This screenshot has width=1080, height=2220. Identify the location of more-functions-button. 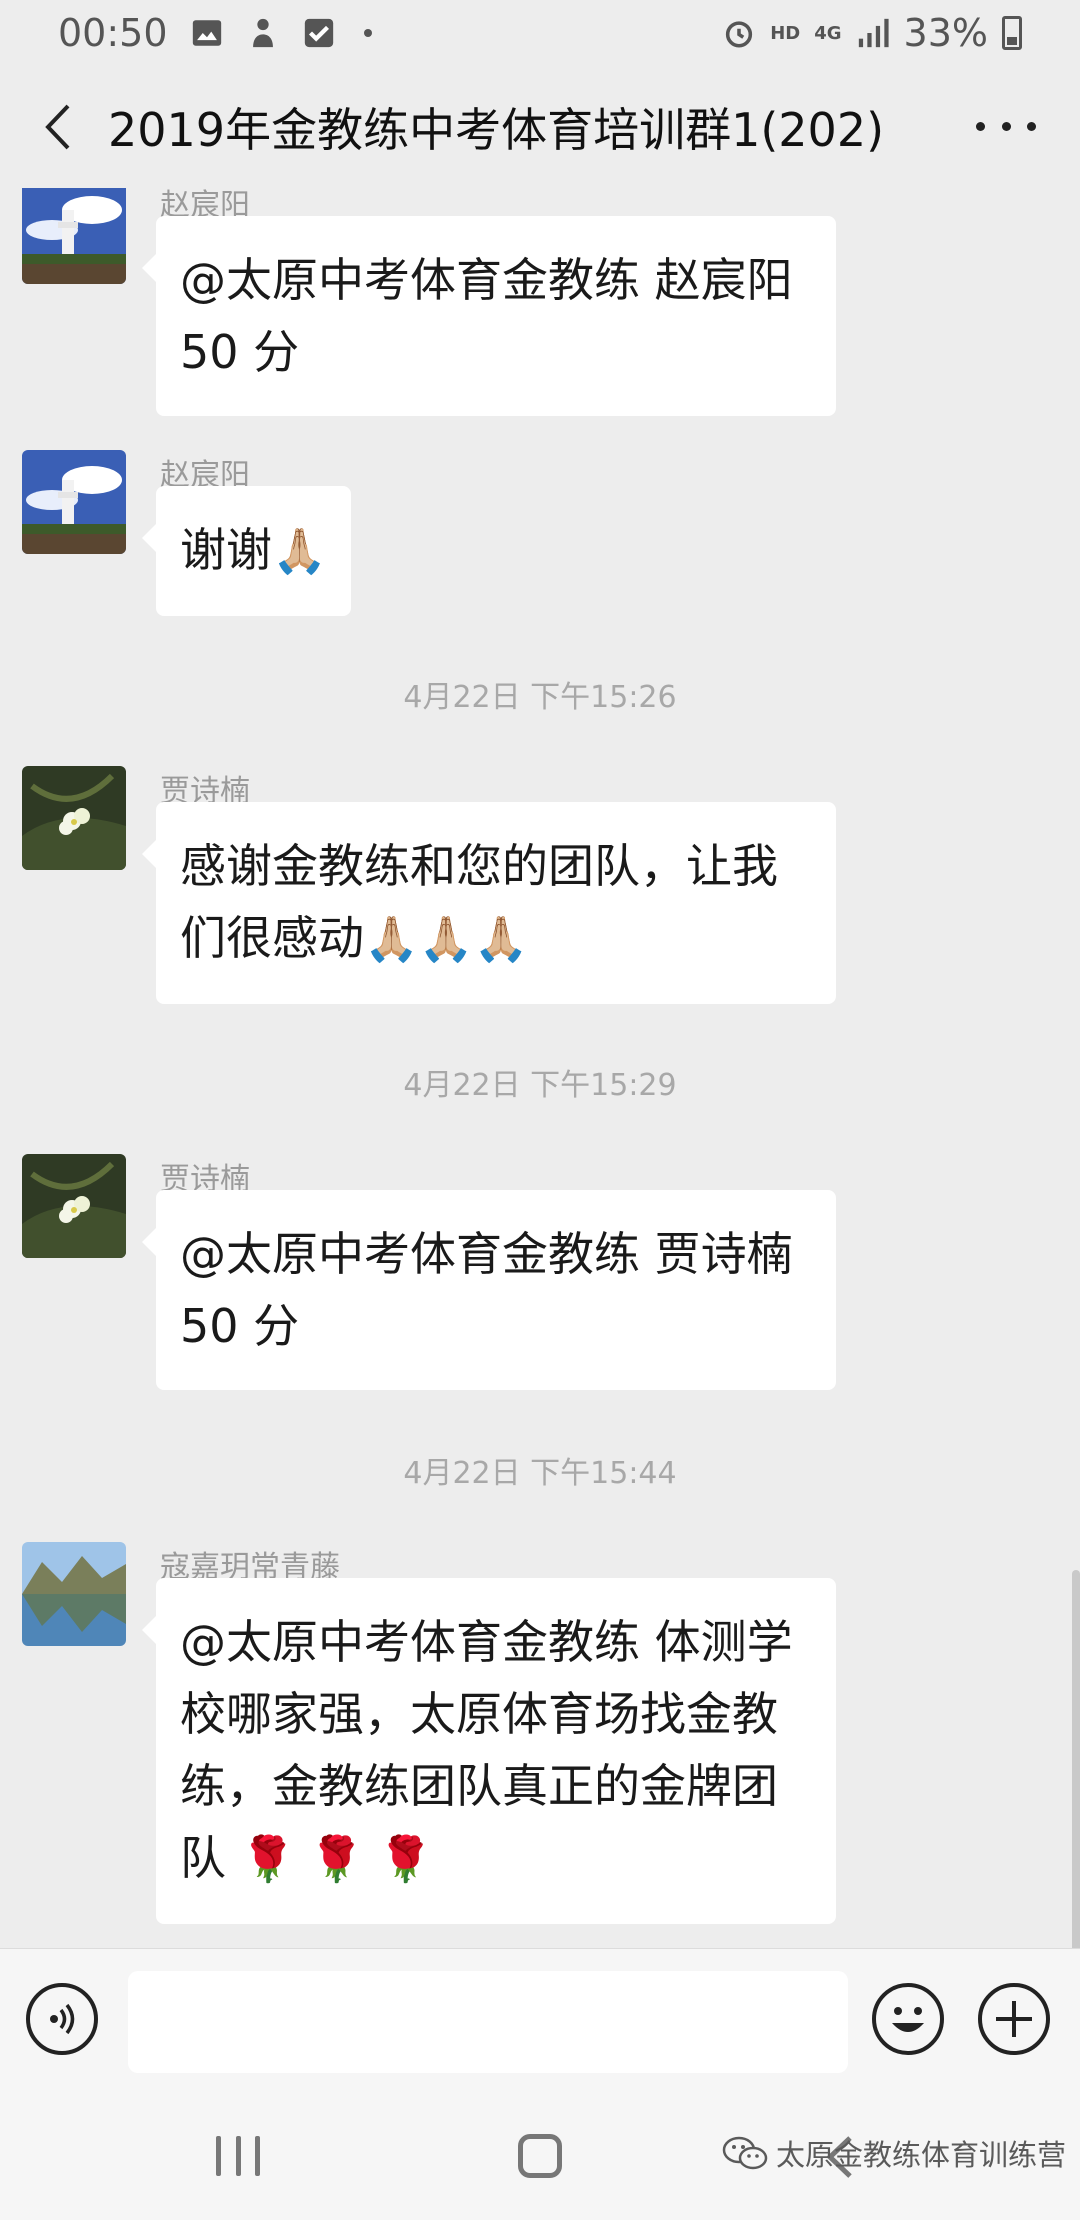
(1014, 2019).